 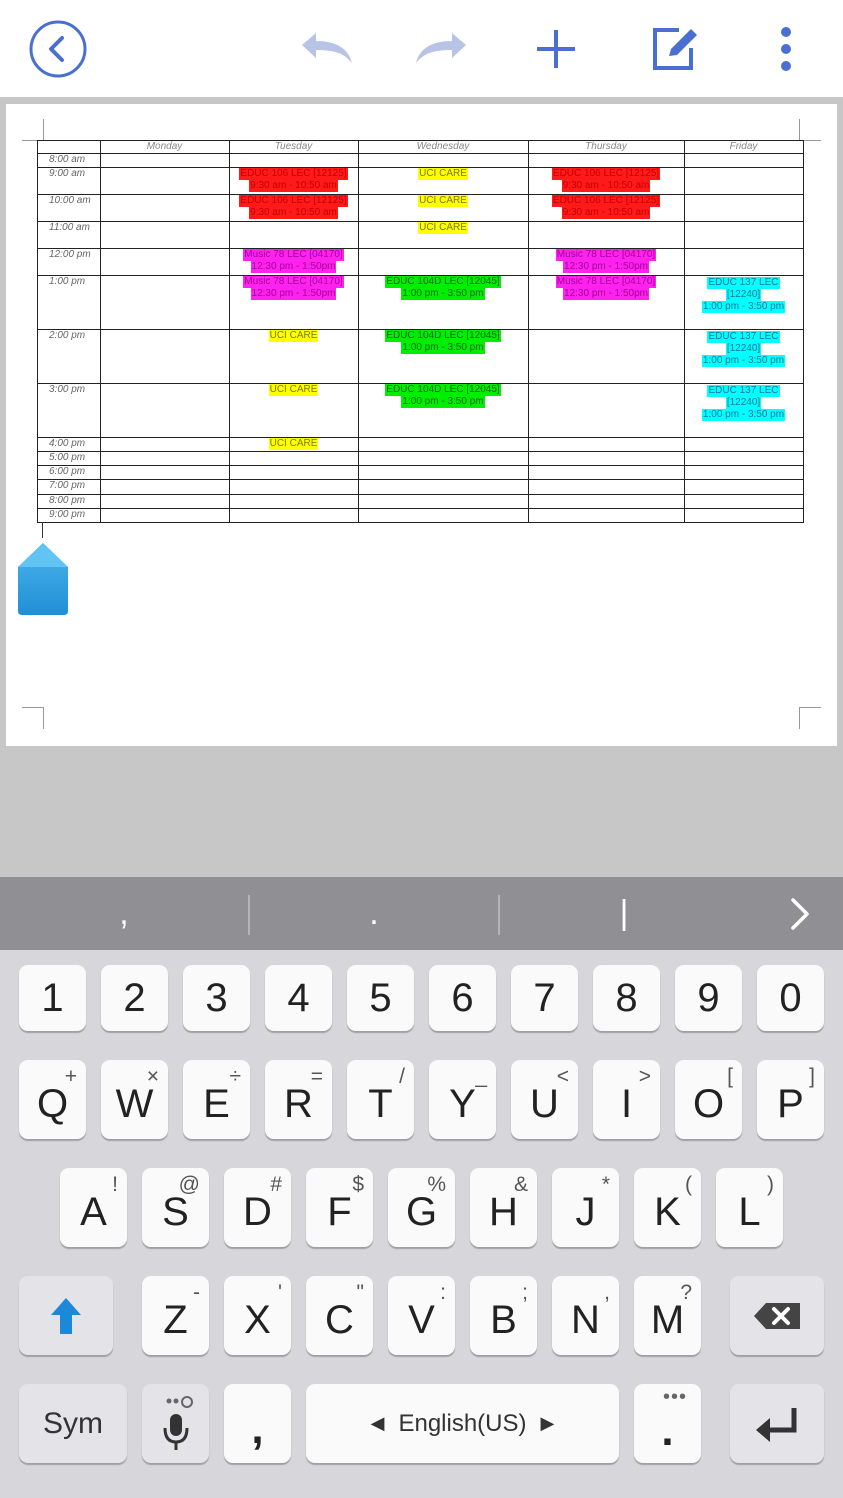 What do you see at coordinates (708, 998) in the screenshot?
I see `key-9: 9` at bounding box center [708, 998].